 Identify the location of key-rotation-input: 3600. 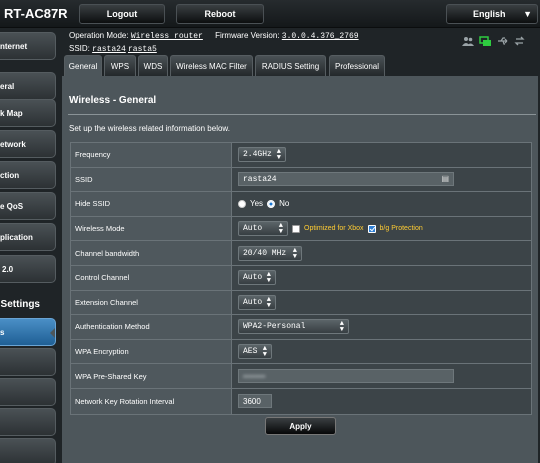
(255, 401).